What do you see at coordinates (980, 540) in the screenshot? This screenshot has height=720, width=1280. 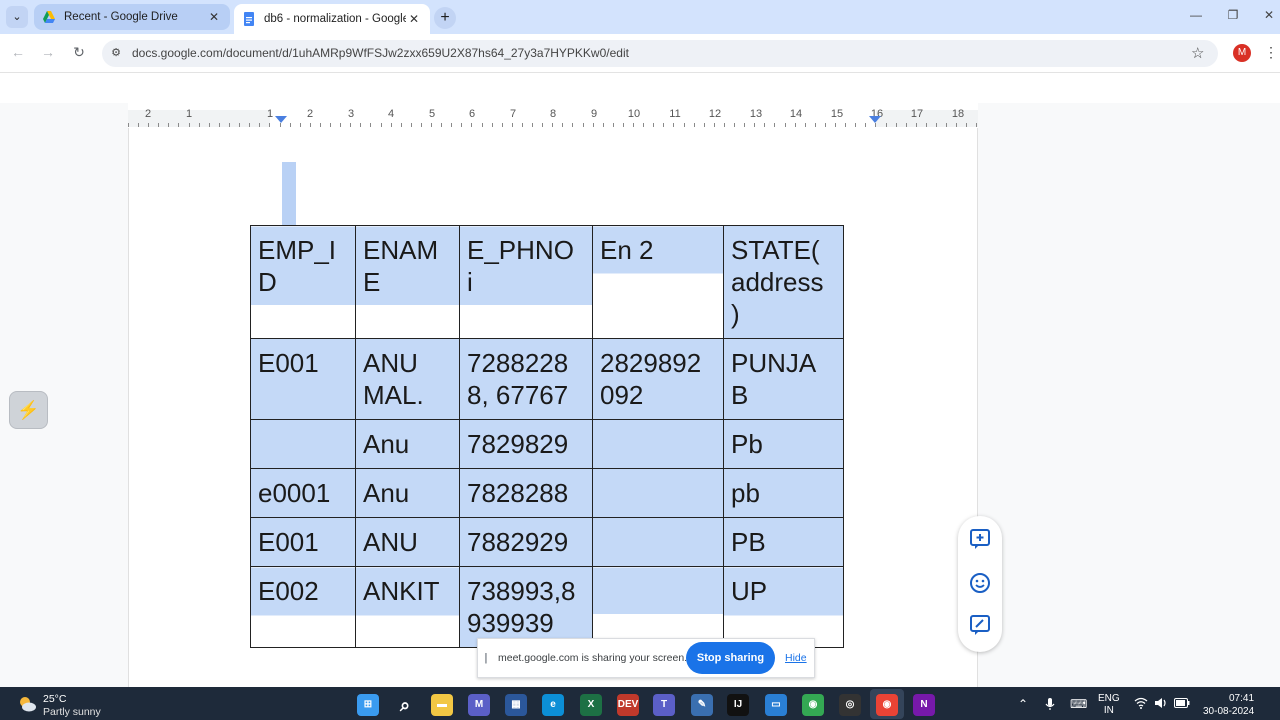 I see `add-comment-icon` at bounding box center [980, 540].